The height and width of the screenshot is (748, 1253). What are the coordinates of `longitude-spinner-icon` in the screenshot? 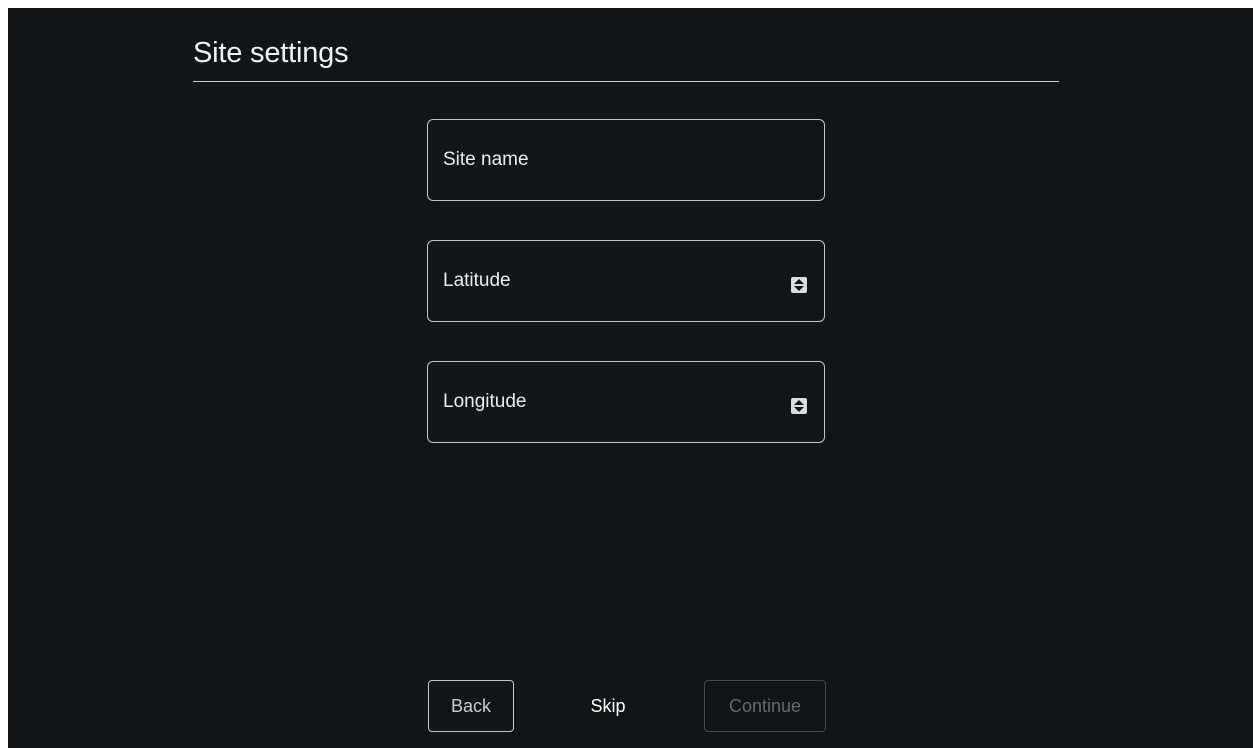 It's located at (799, 406).